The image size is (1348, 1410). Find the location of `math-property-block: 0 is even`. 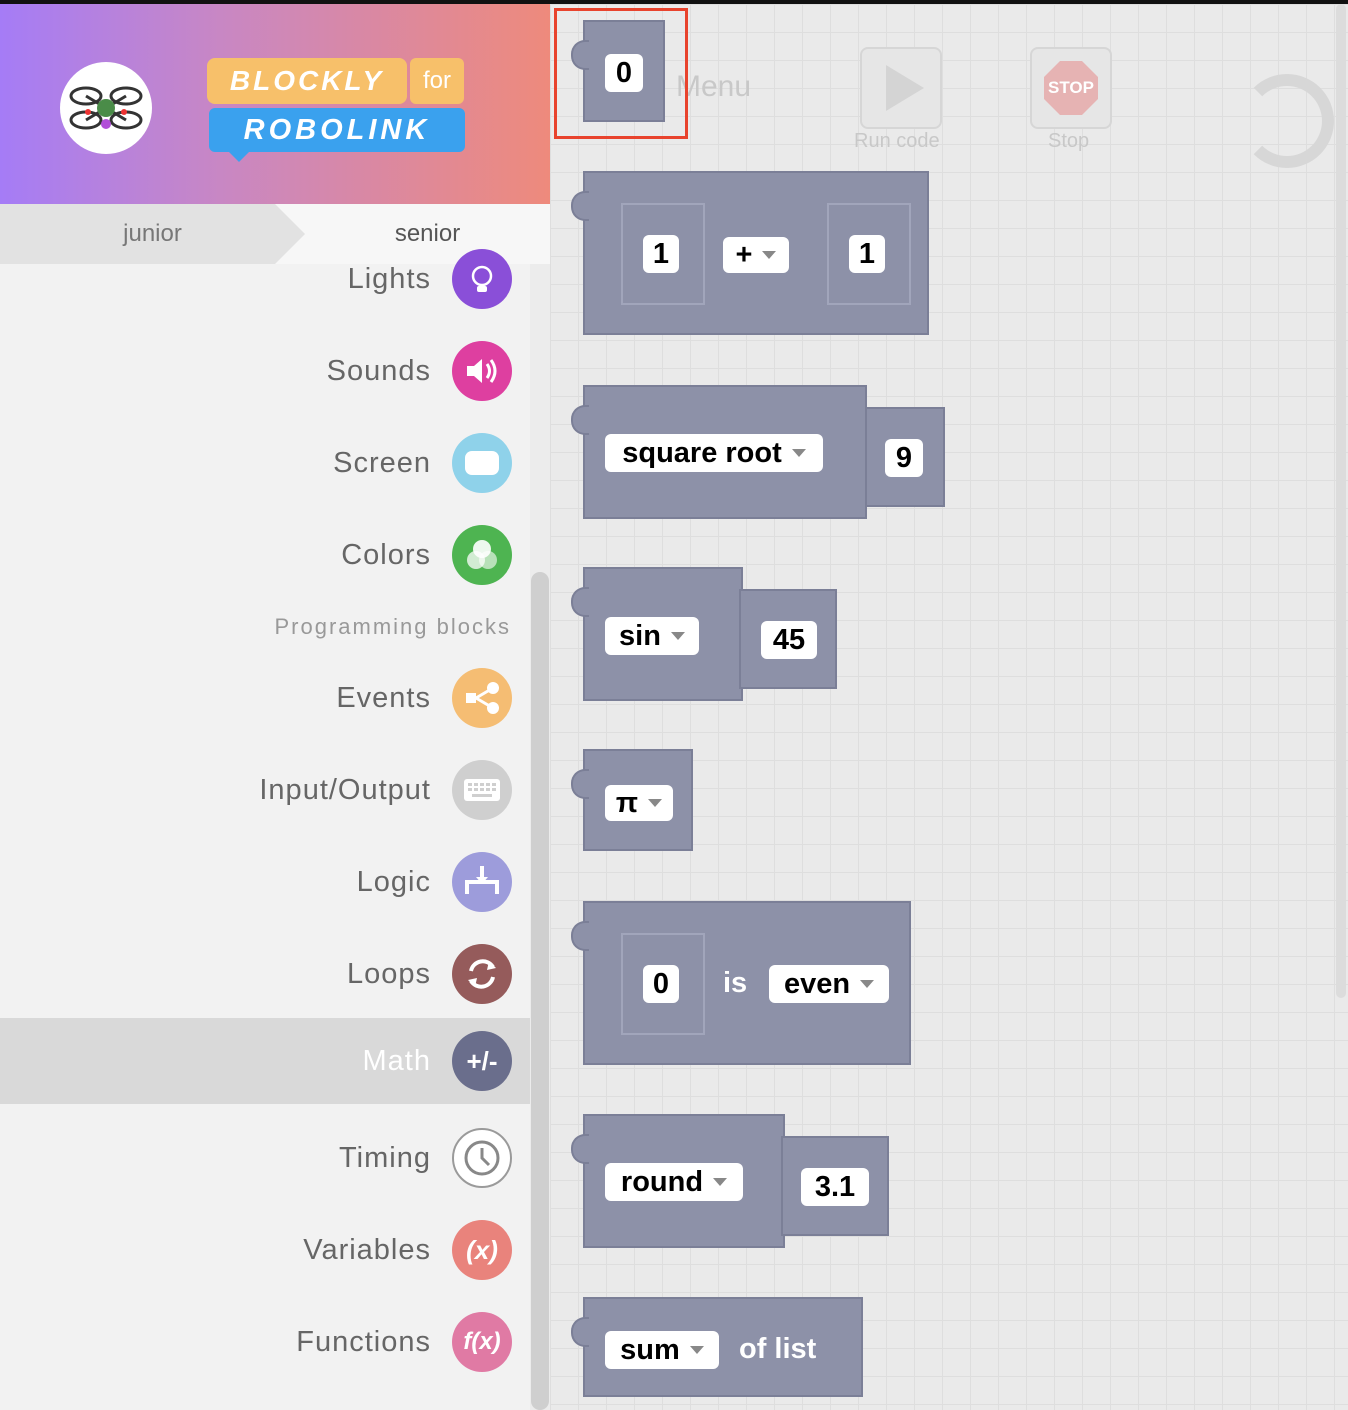

math-property-block: 0 is even is located at coordinates (741, 983).